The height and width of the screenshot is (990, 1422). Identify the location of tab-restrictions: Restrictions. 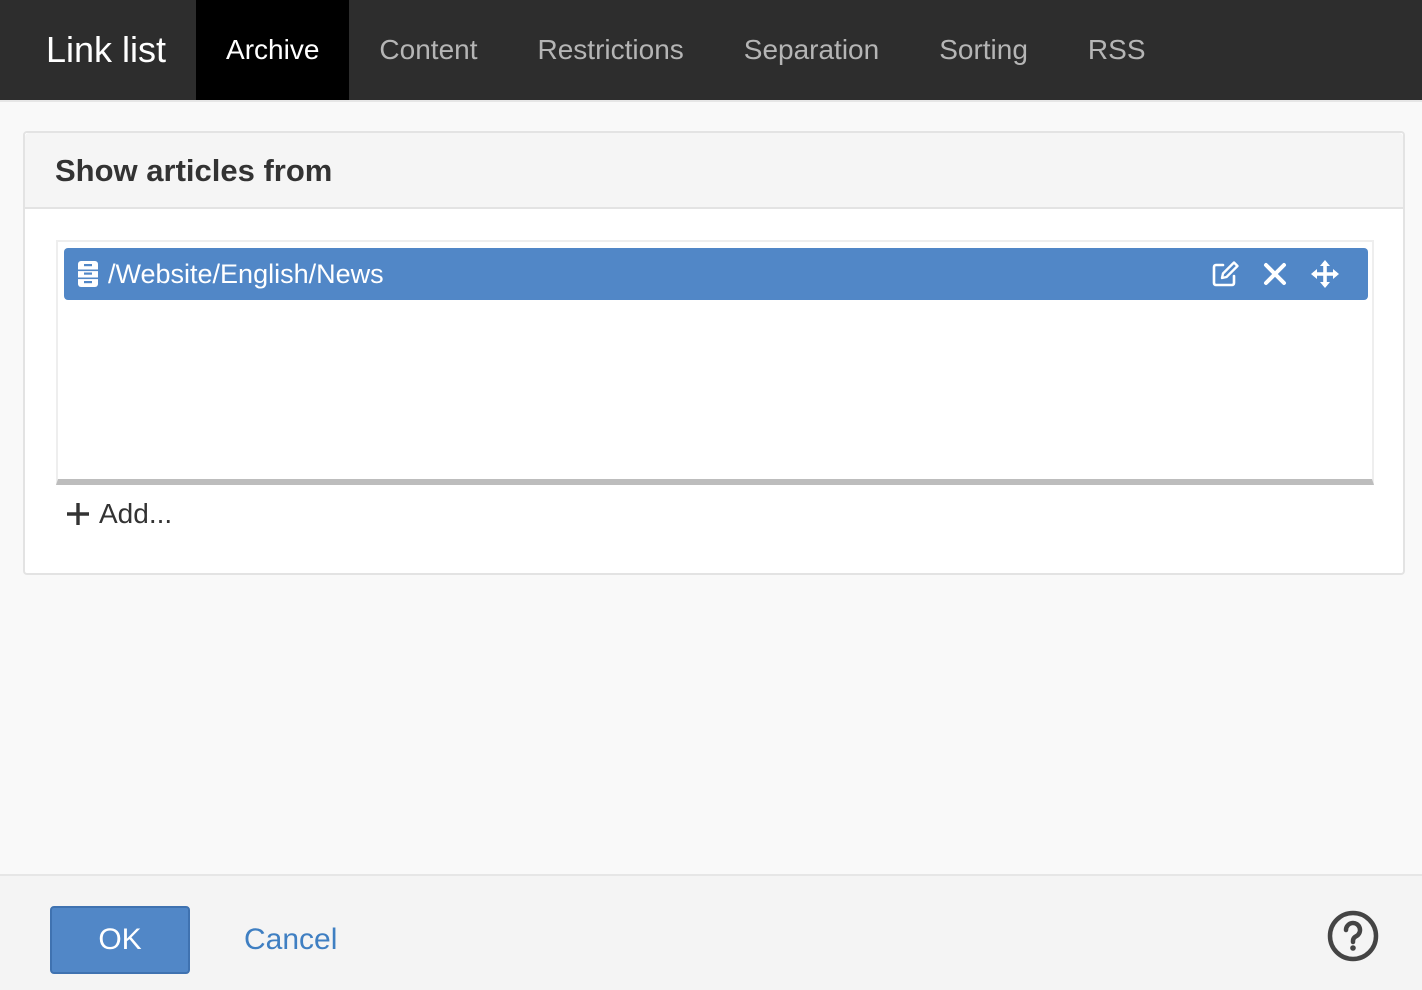
(611, 50).